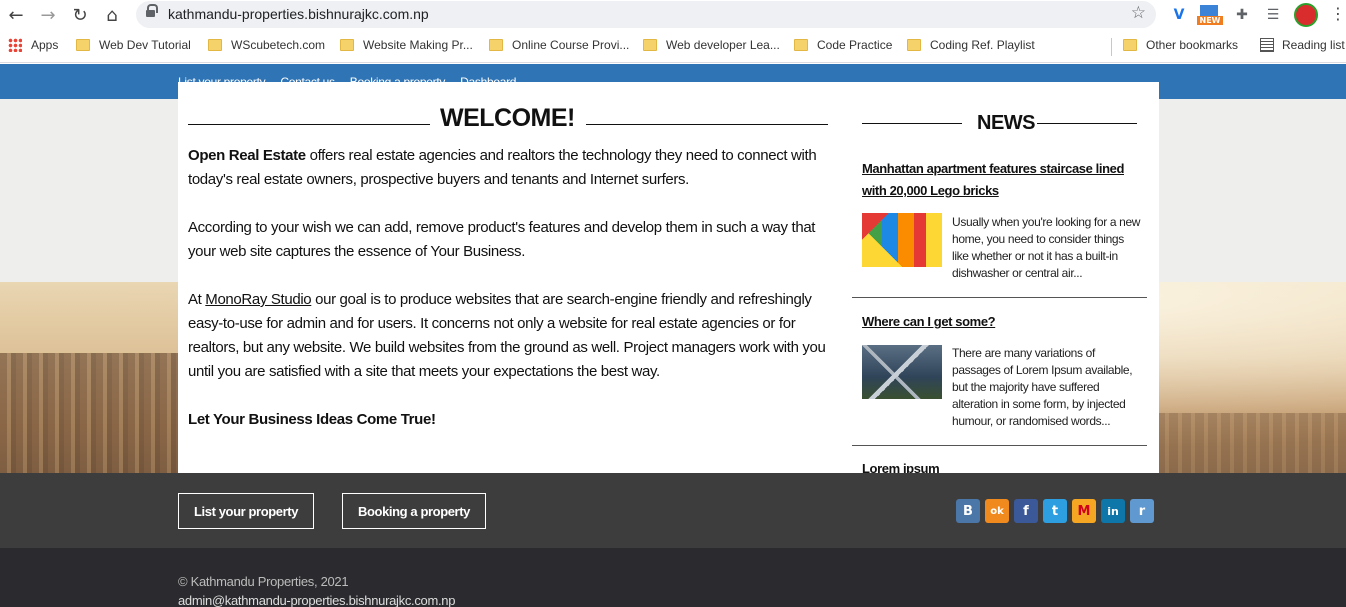 The image size is (1346, 607). Describe the element at coordinates (1006, 123) in the screenshot. I see `news-title: NEWS` at that location.